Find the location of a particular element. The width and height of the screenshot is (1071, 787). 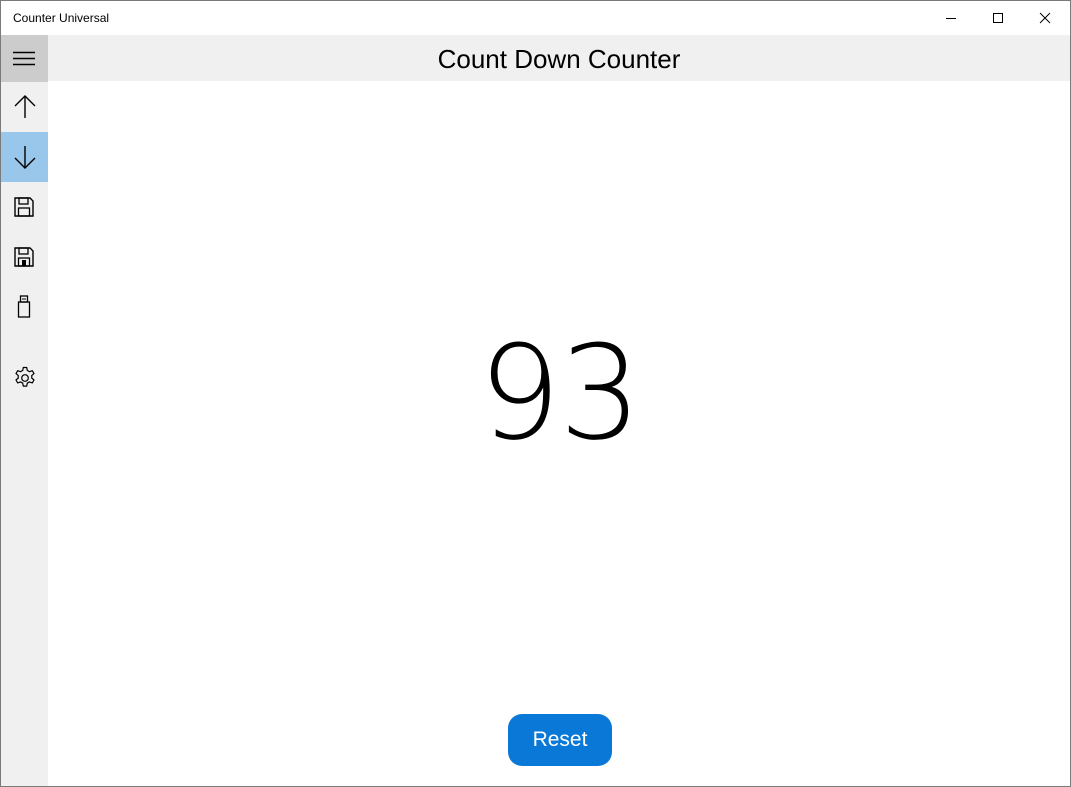

menu-toggle-button is located at coordinates (24, 58).